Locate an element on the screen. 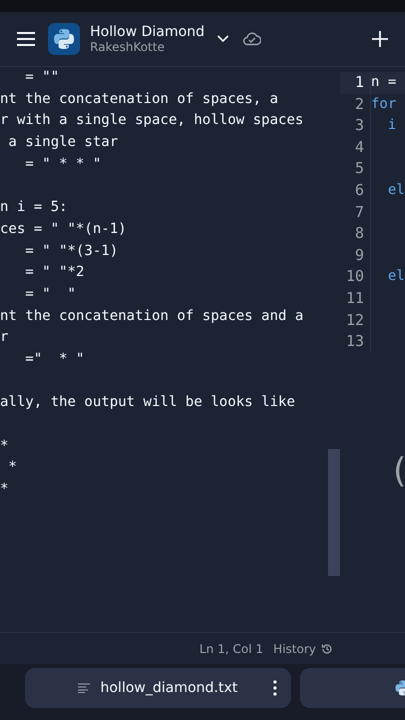 Image resolution: width=405 pixels, height=720 pixels. text-line: nt the concatenation of spaces, a is located at coordinates (139, 98).